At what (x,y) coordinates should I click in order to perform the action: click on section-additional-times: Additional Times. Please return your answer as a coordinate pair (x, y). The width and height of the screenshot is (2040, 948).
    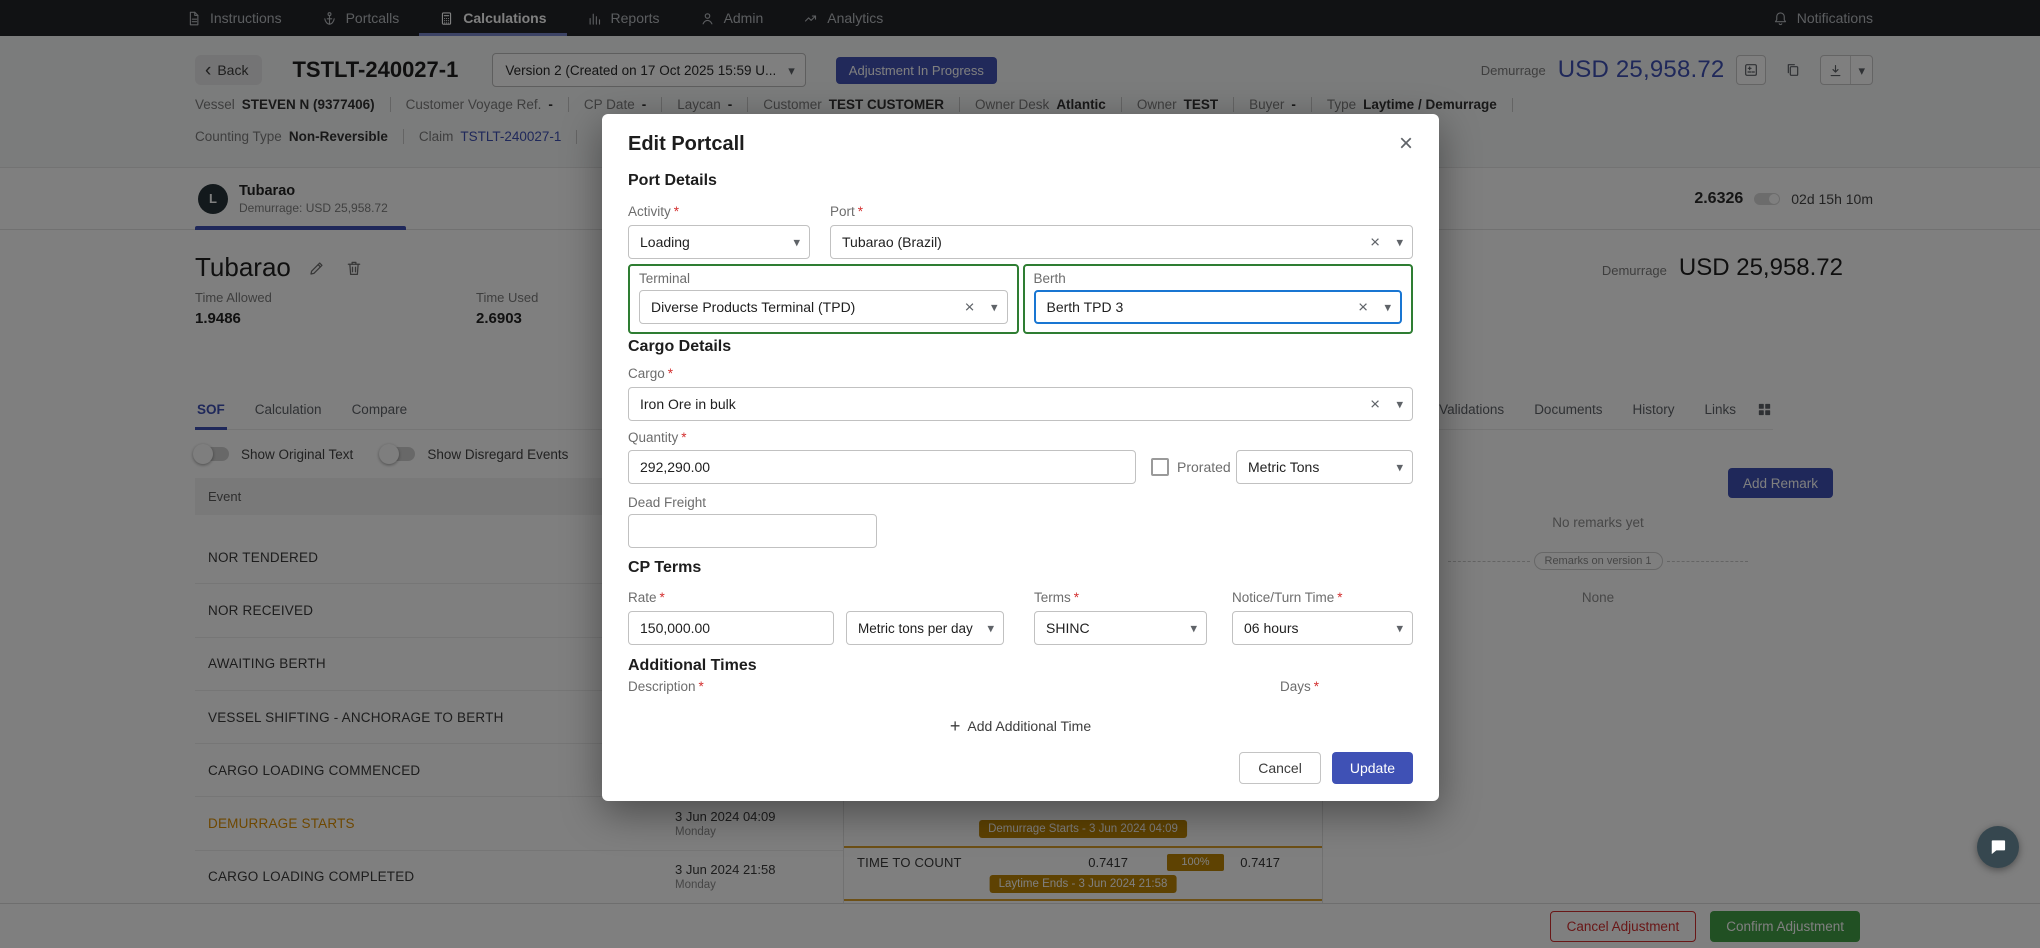
    Looking at the image, I should click on (692, 665).